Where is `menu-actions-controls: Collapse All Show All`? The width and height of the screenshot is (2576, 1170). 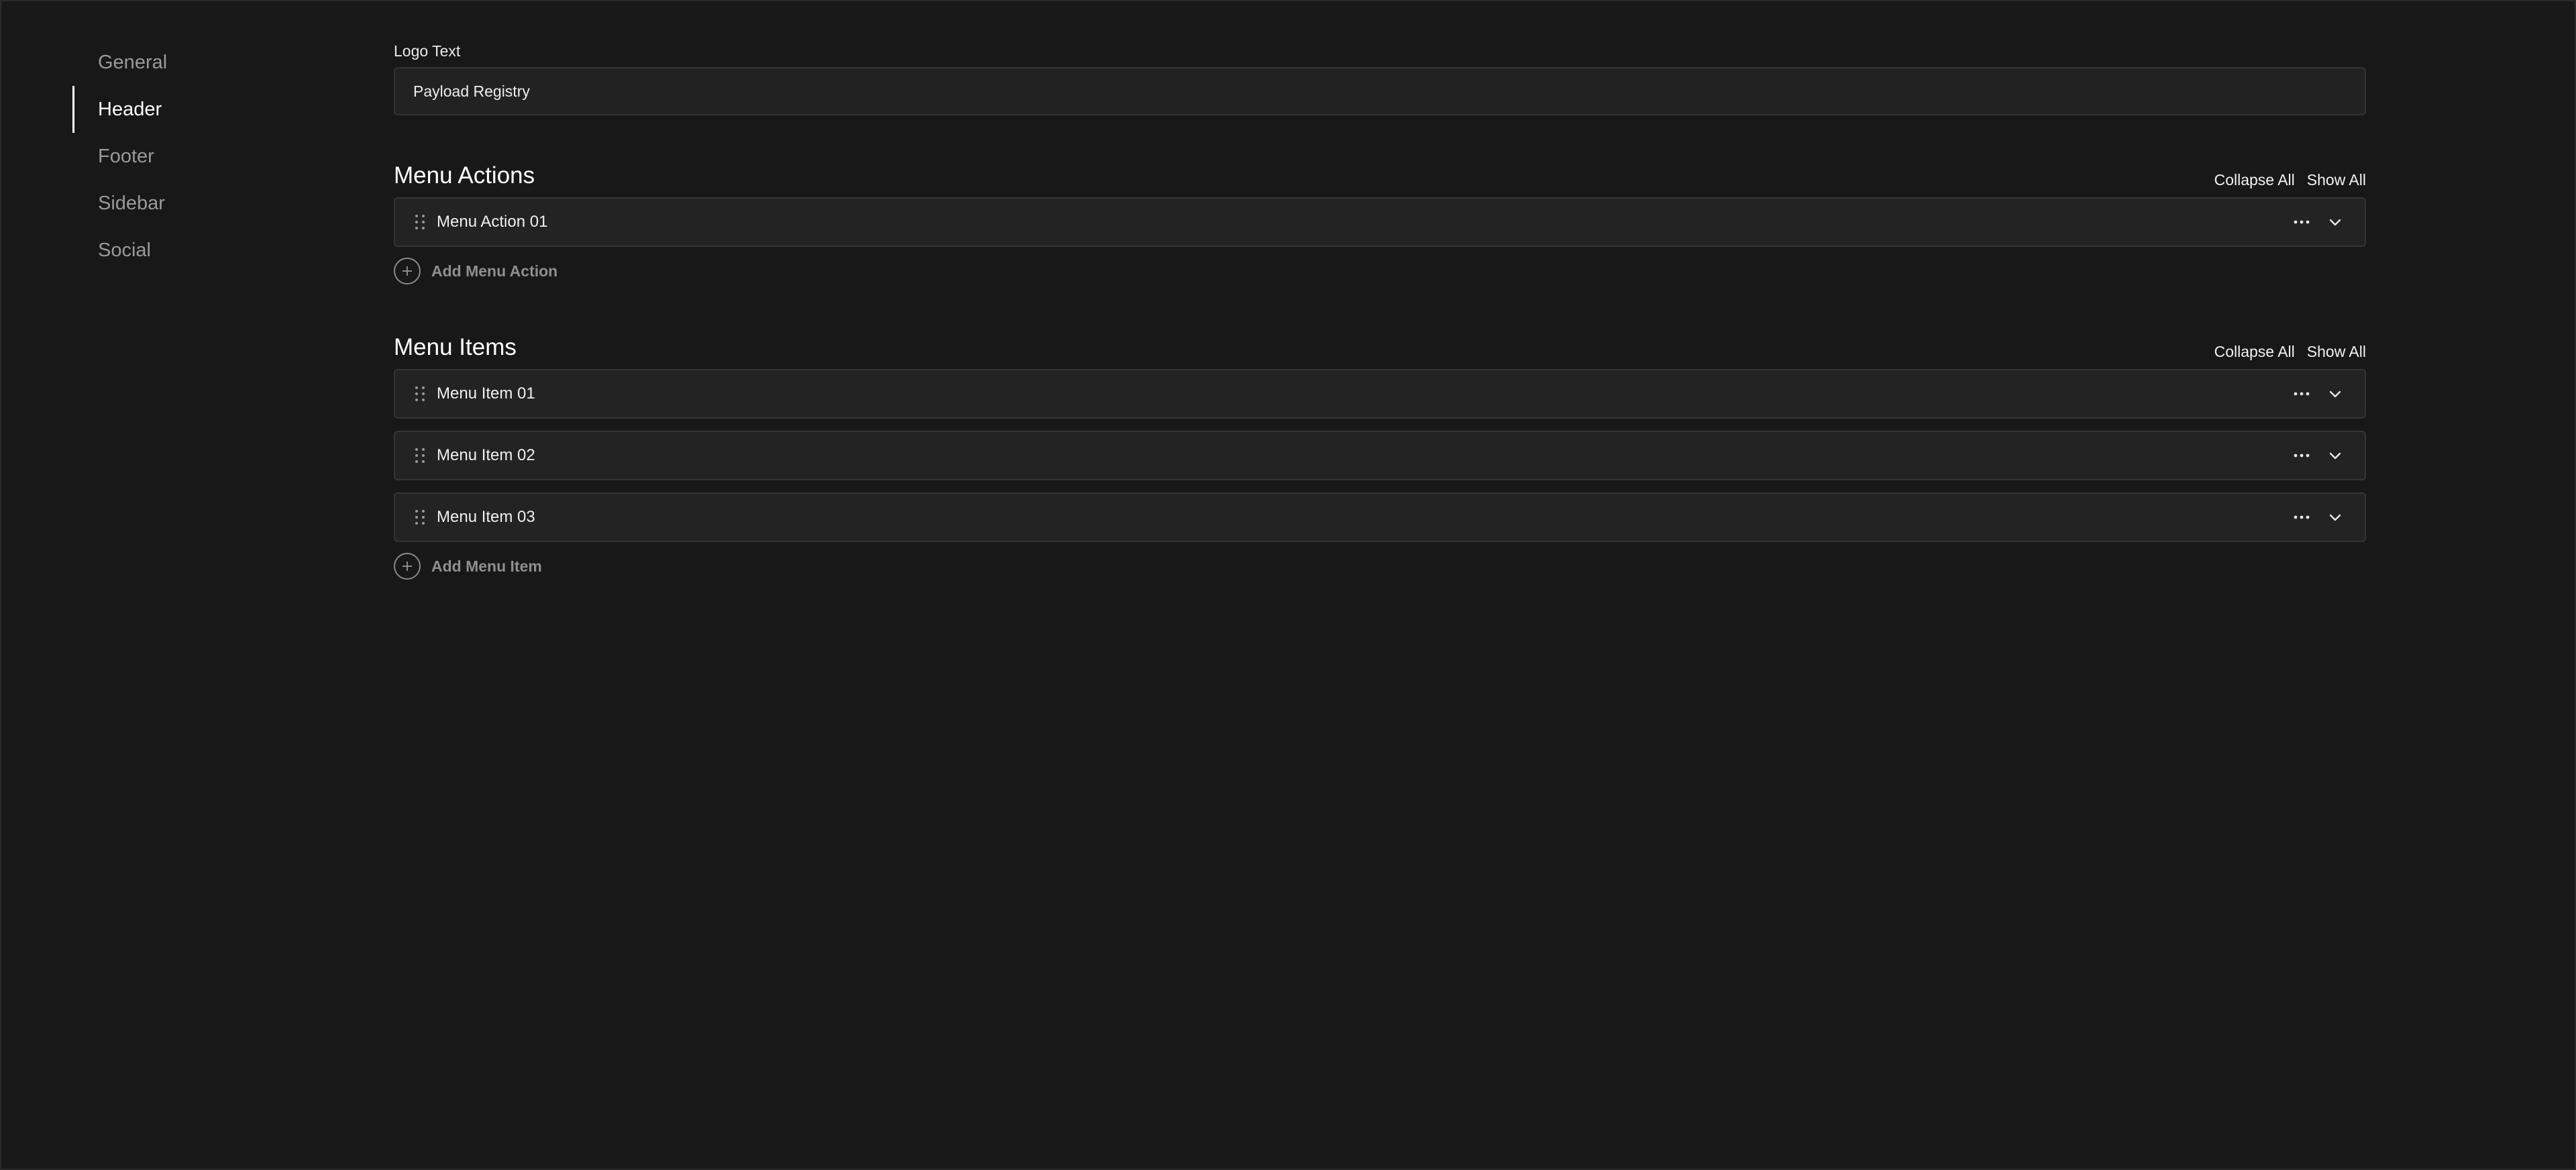 menu-actions-controls: Collapse All Show All is located at coordinates (2290, 181).